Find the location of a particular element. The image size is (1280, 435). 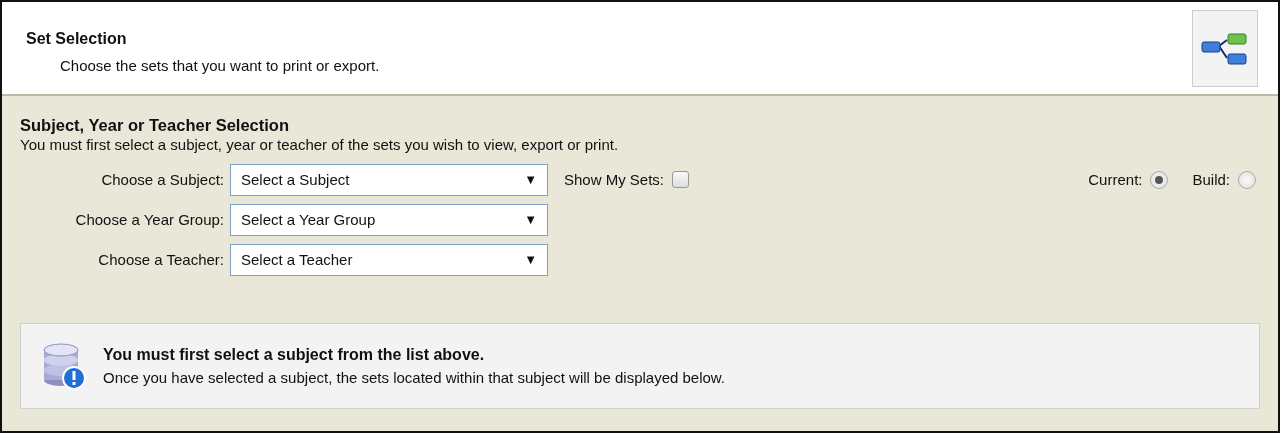

radio-label: Current: is located at coordinates (1115, 179).